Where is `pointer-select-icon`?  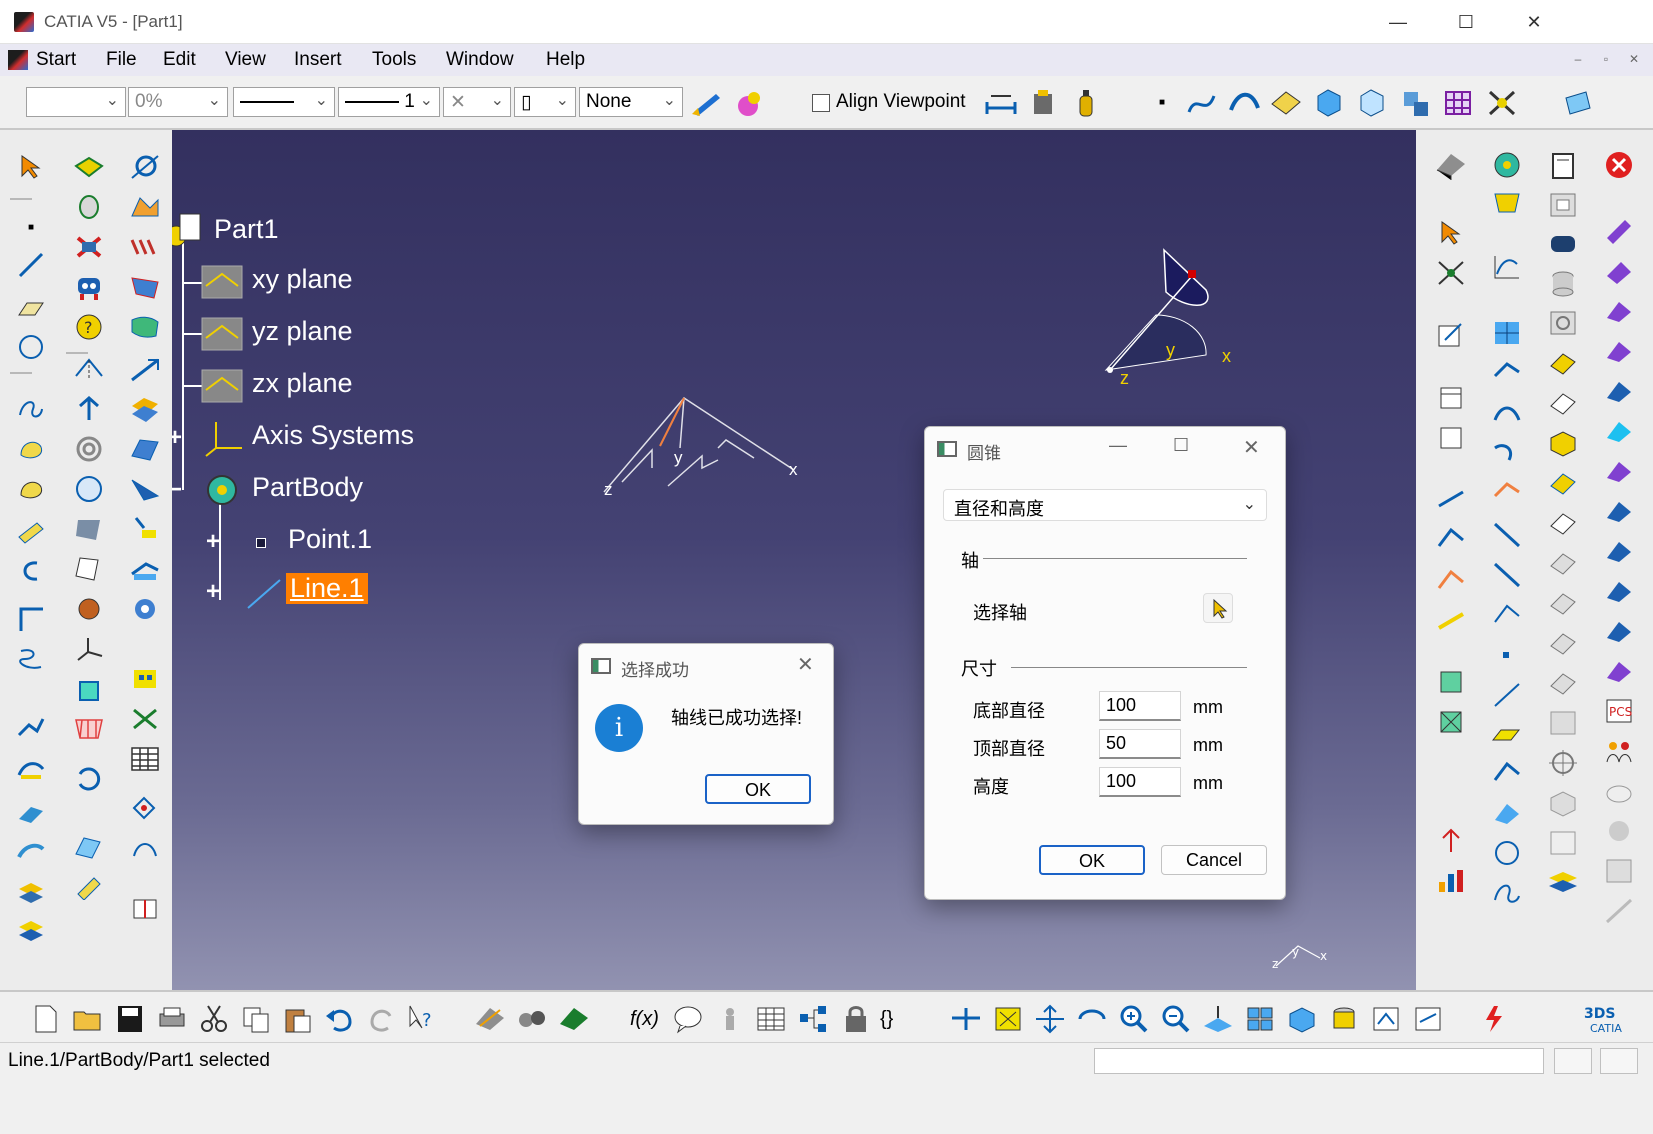
pointer-select-icon is located at coordinates (1451, 233).